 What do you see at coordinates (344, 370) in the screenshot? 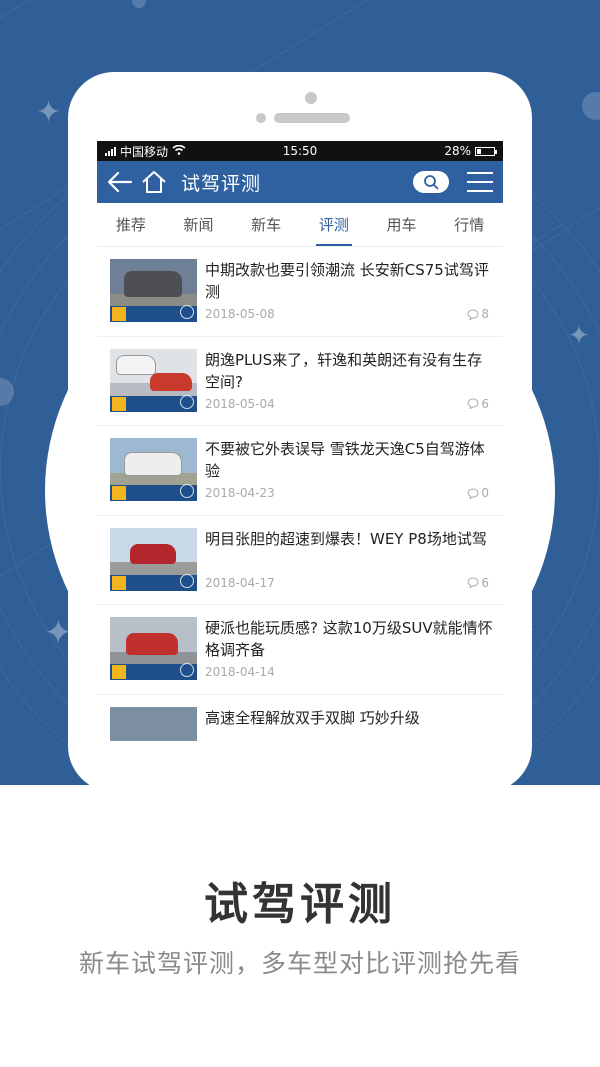
I see `article-title: 朗逸PLUS来了，轩逸和英朗还有没有生存空间?` at bounding box center [344, 370].